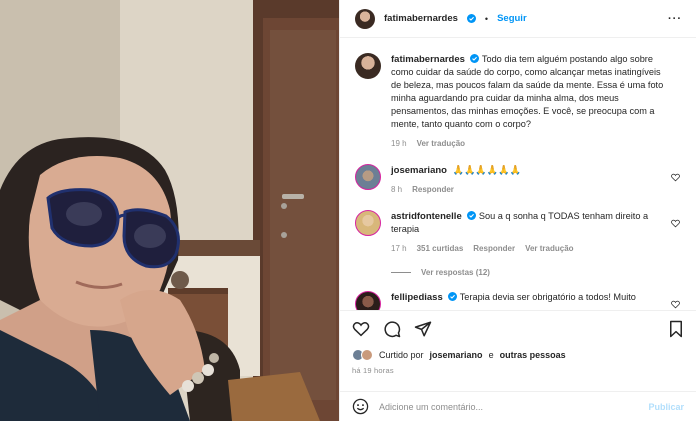  Describe the element at coordinates (456, 355) in the screenshot. I see `liked-by-user: josemariano` at that location.